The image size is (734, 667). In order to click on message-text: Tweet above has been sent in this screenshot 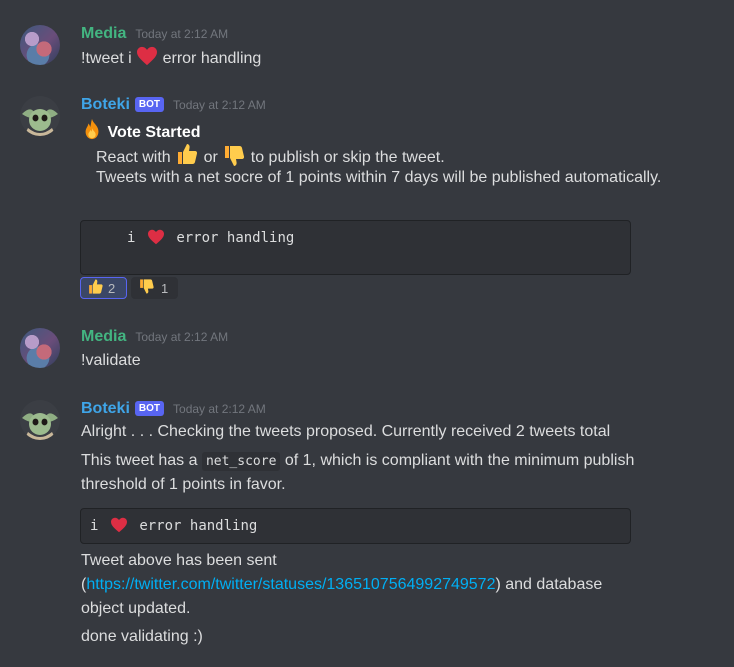, I will do `click(179, 560)`.